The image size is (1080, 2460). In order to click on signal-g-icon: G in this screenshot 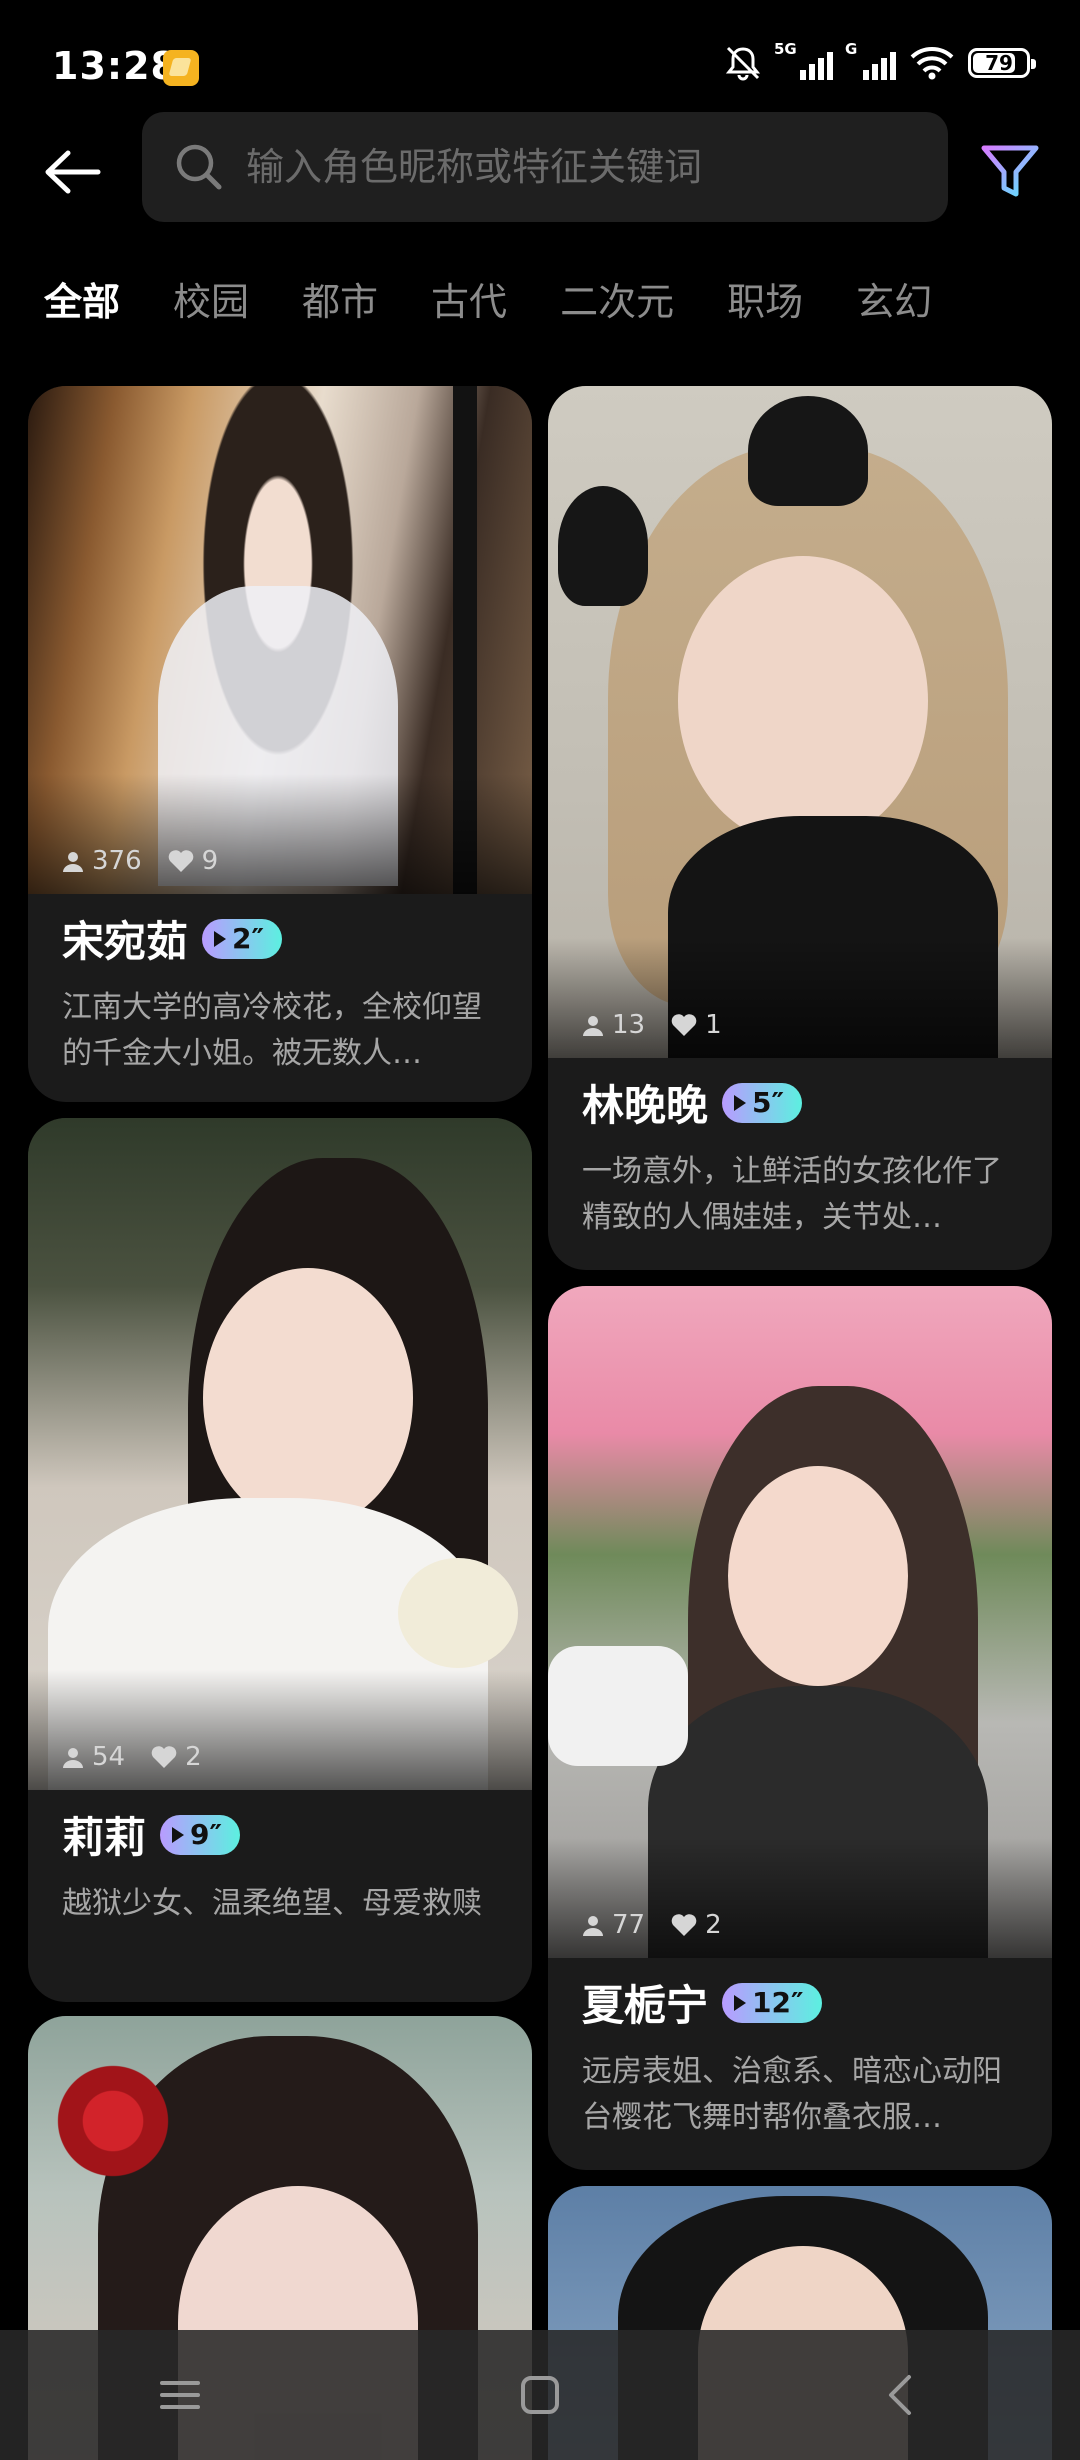, I will do `click(870, 60)`.